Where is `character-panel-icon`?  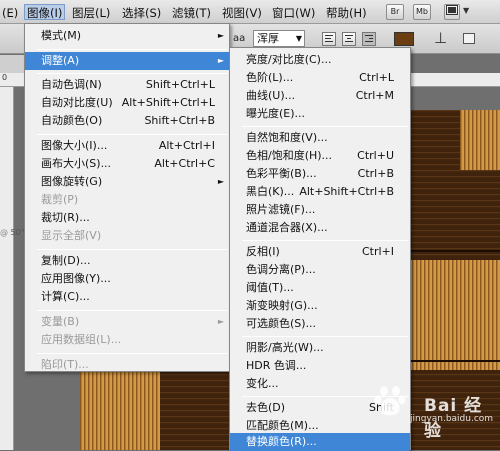
character-panel-icon is located at coordinates (469, 38).